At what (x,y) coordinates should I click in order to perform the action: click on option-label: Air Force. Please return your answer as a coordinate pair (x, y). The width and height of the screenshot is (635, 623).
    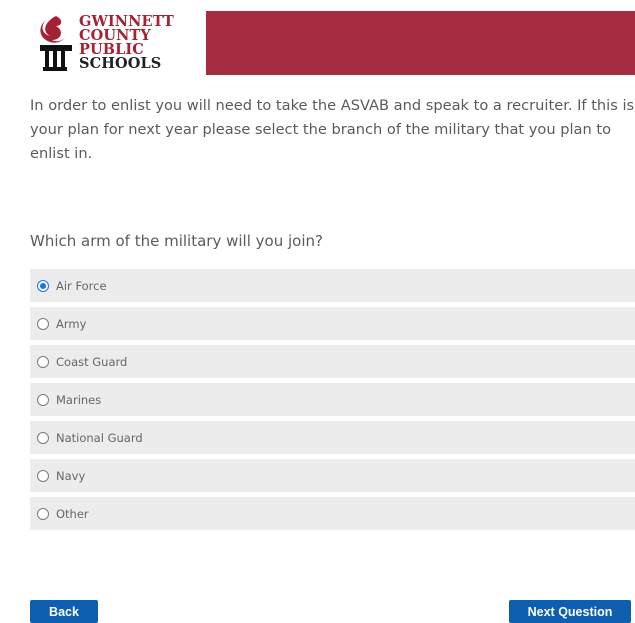
    Looking at the image, I should click on (81, 285).